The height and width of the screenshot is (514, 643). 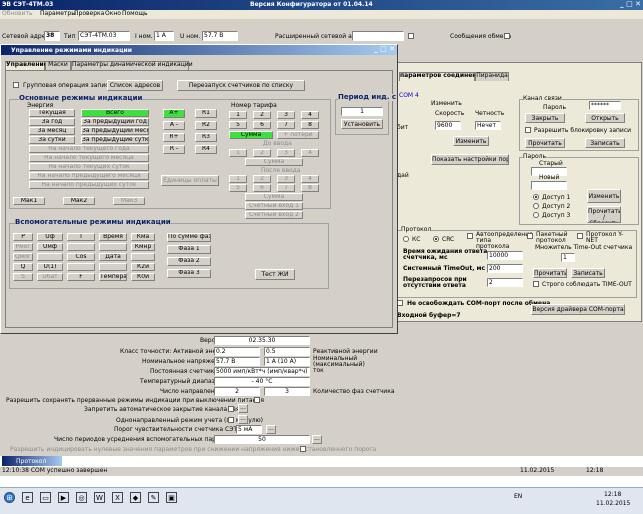 What do you see at coordinates (550, 273) in the screenshot?
I see `read-protocol-button: Прочитать` at bounding box center [550, 273].